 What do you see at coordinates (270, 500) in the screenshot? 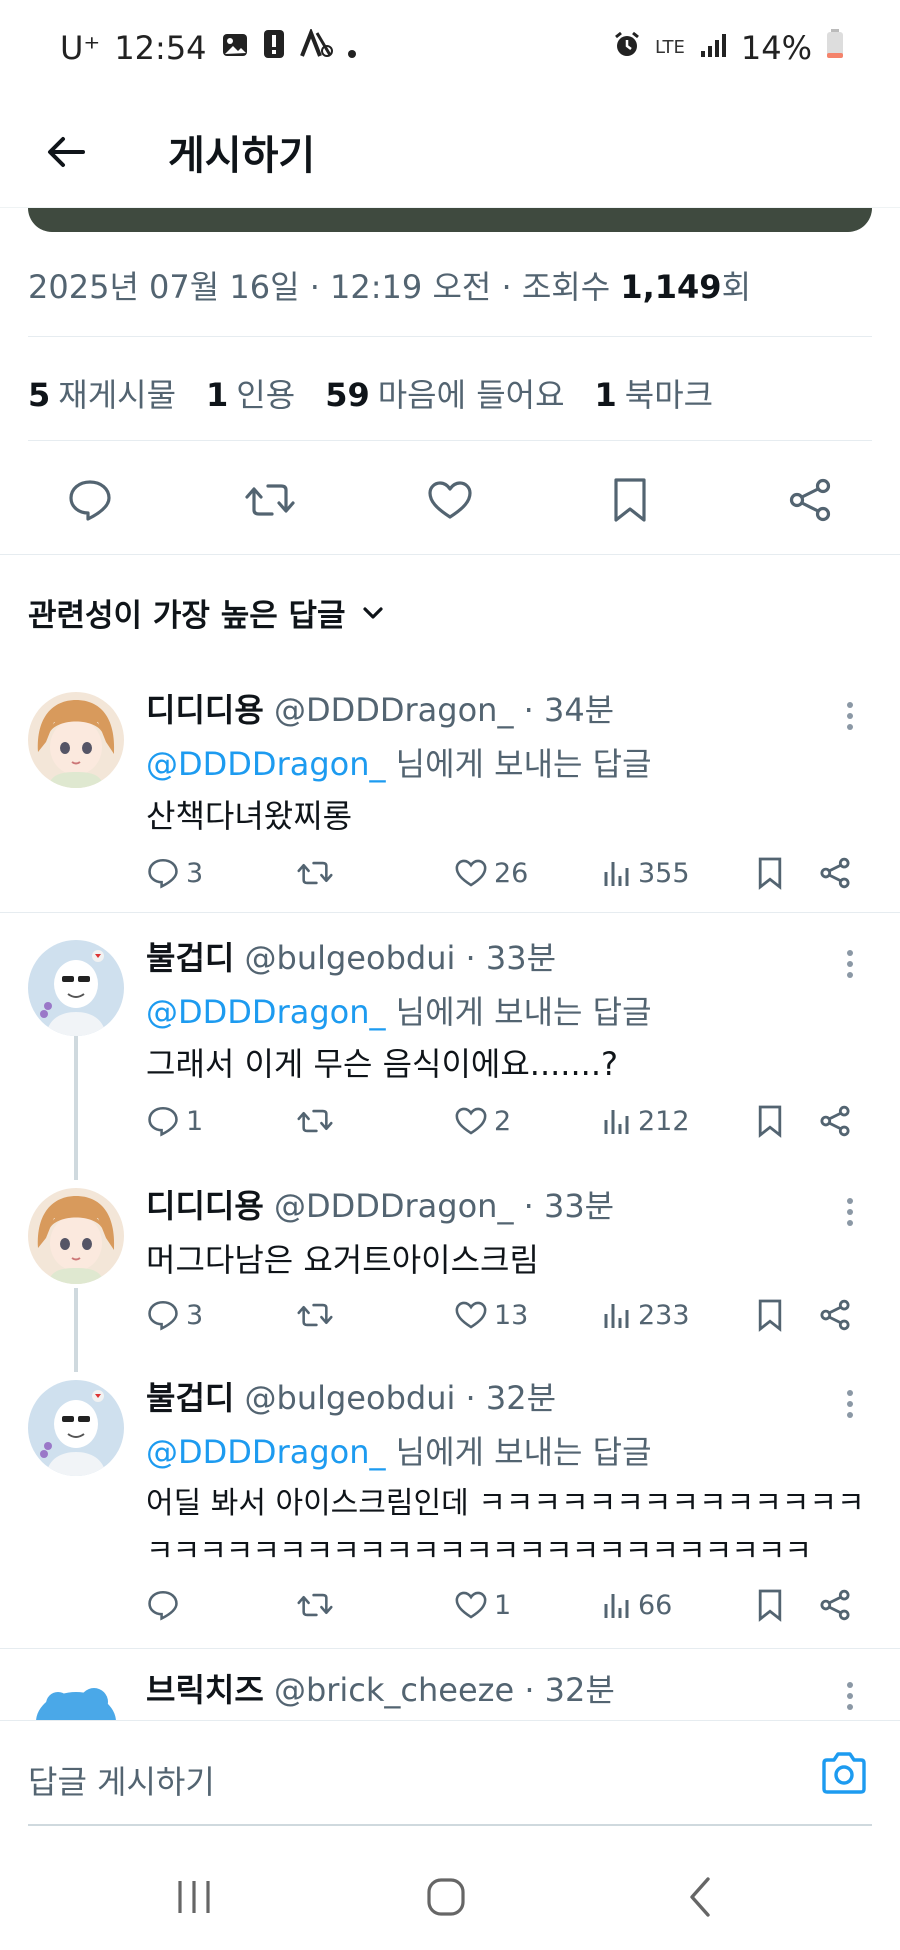
I see `repost-button` at bounding box center [270, 500].